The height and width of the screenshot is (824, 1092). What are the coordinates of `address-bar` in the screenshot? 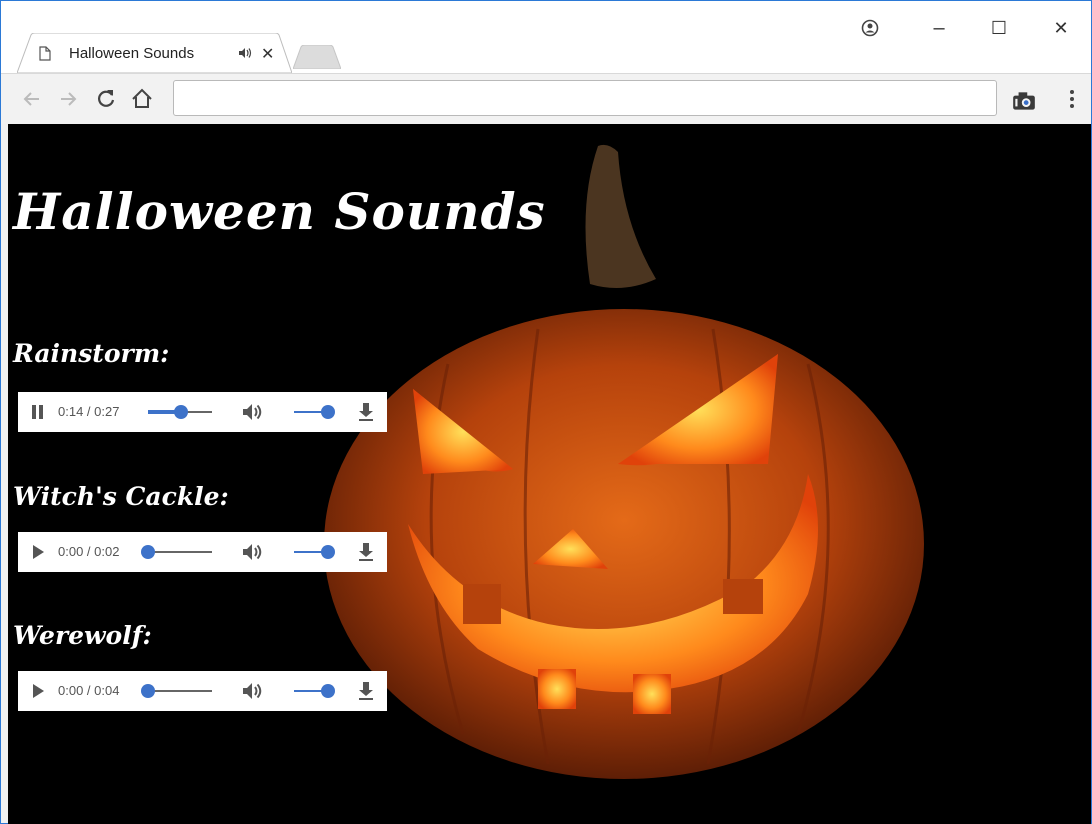 It's located at (585, 98).